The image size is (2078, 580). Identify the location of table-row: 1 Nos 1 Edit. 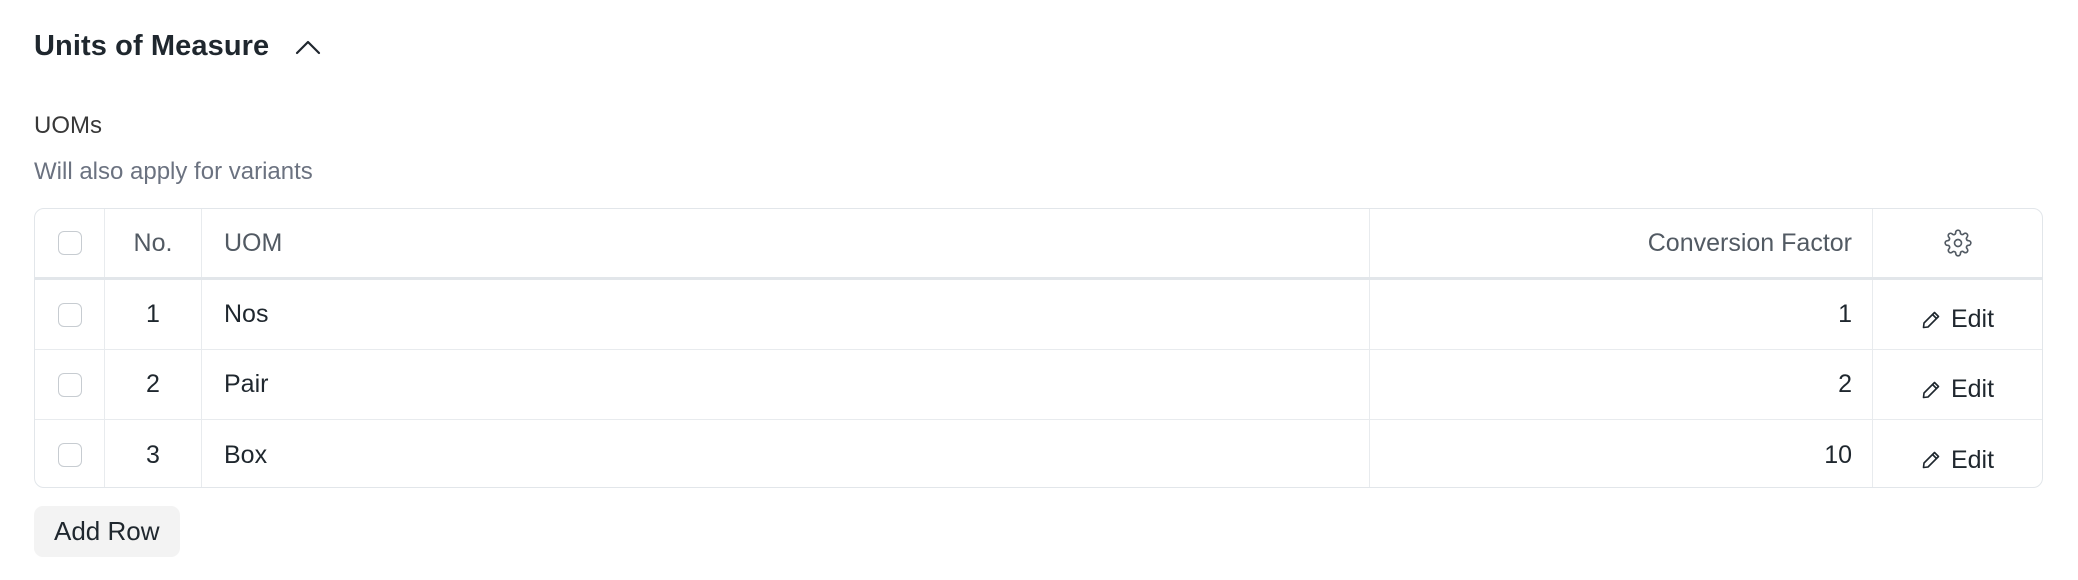
(1038, 315).